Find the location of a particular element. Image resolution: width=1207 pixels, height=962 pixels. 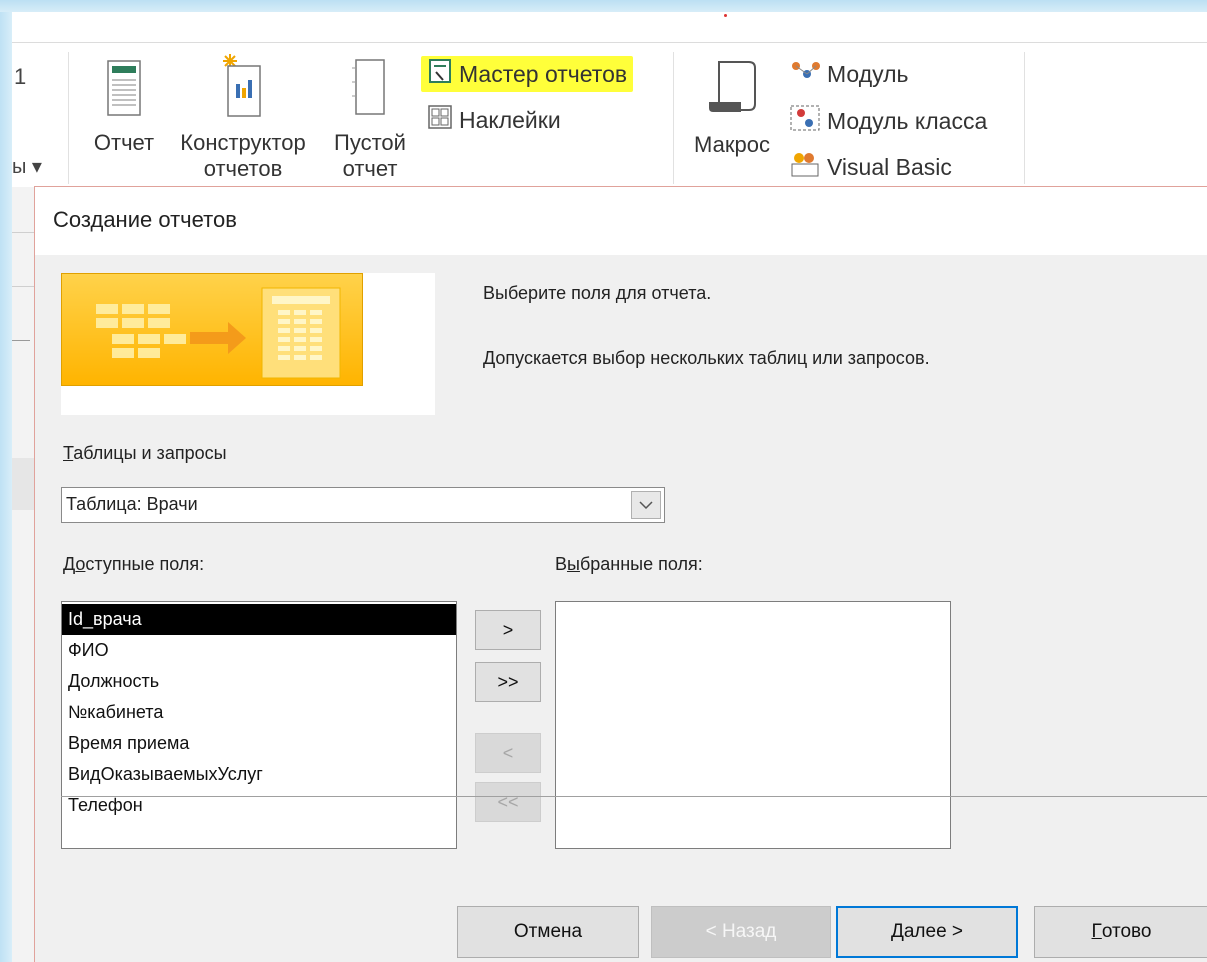

list-item: Id_врача is located at coordinates (259, 619).